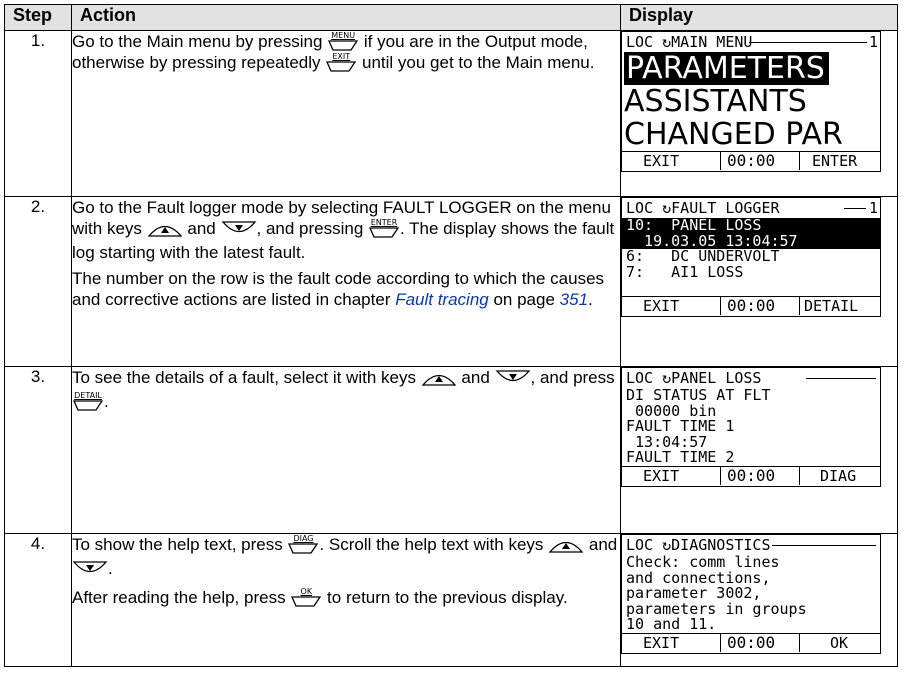  Describe the element at coordinates (671, 624) in the screenshot. I see `lcd-line: 10 and 11.` at that location.